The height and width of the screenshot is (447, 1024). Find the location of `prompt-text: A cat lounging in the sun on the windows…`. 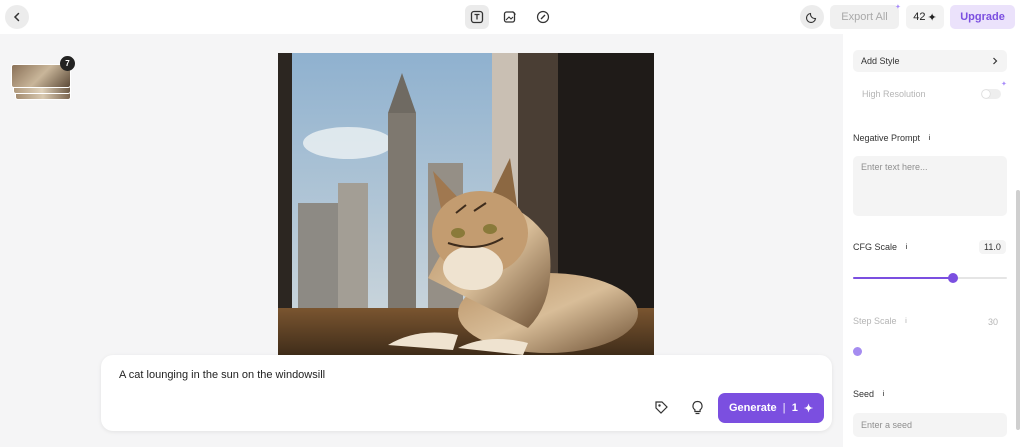

prompt-text: A cat lounging in the sun on the windows… is located at coordinates (222, 375).